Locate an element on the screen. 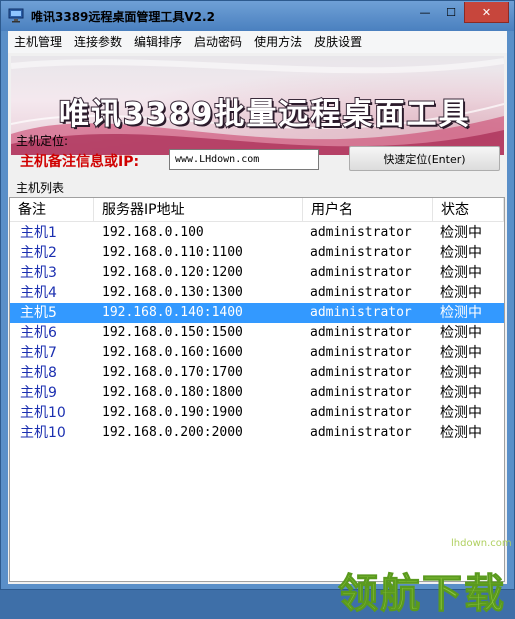 The width and height of the screenshot is (515, 619). host-ip-cell: 192.168.0.170:1700 is located at coordinates (172, 372).